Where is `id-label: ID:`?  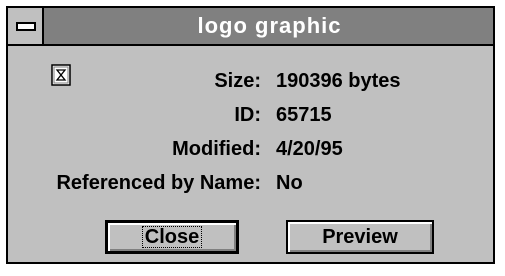 id-label: ID: is located at coordinates (247, 115).